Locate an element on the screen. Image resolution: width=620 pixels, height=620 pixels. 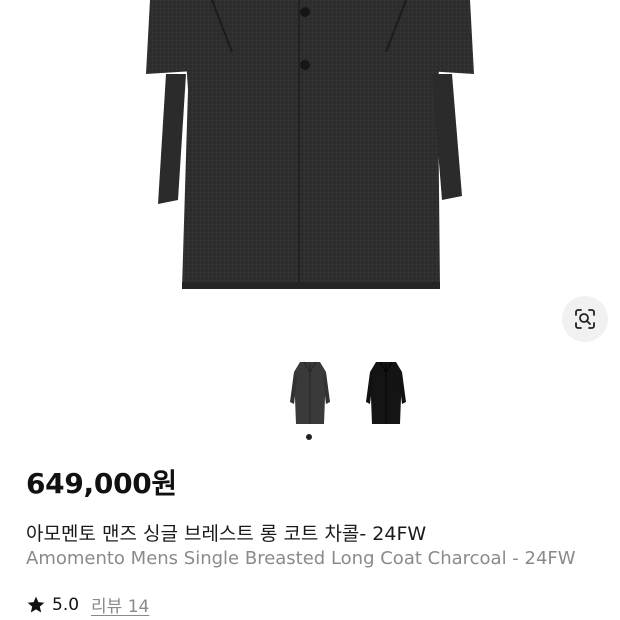
product-price: 649,000원 is located at coordinates (101, 483).